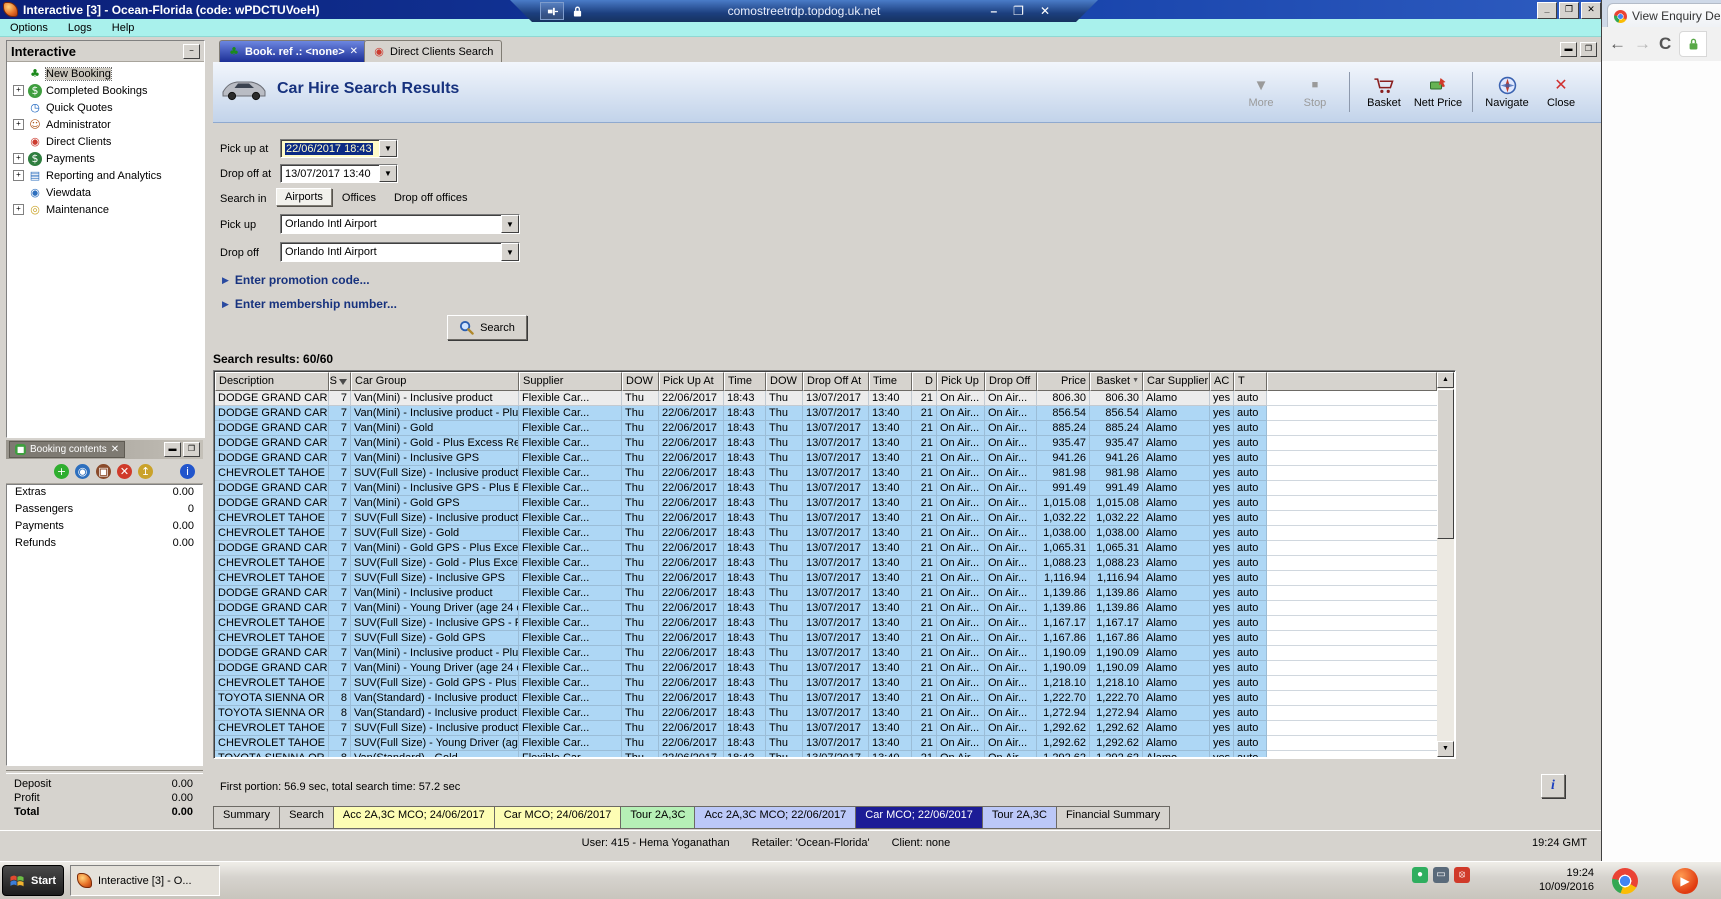 The width and height of the screenshot is (1721, 899). Describe the element at coordinates (1384, 92) in the screenshot. I see `basket-button: Basket` at that location.